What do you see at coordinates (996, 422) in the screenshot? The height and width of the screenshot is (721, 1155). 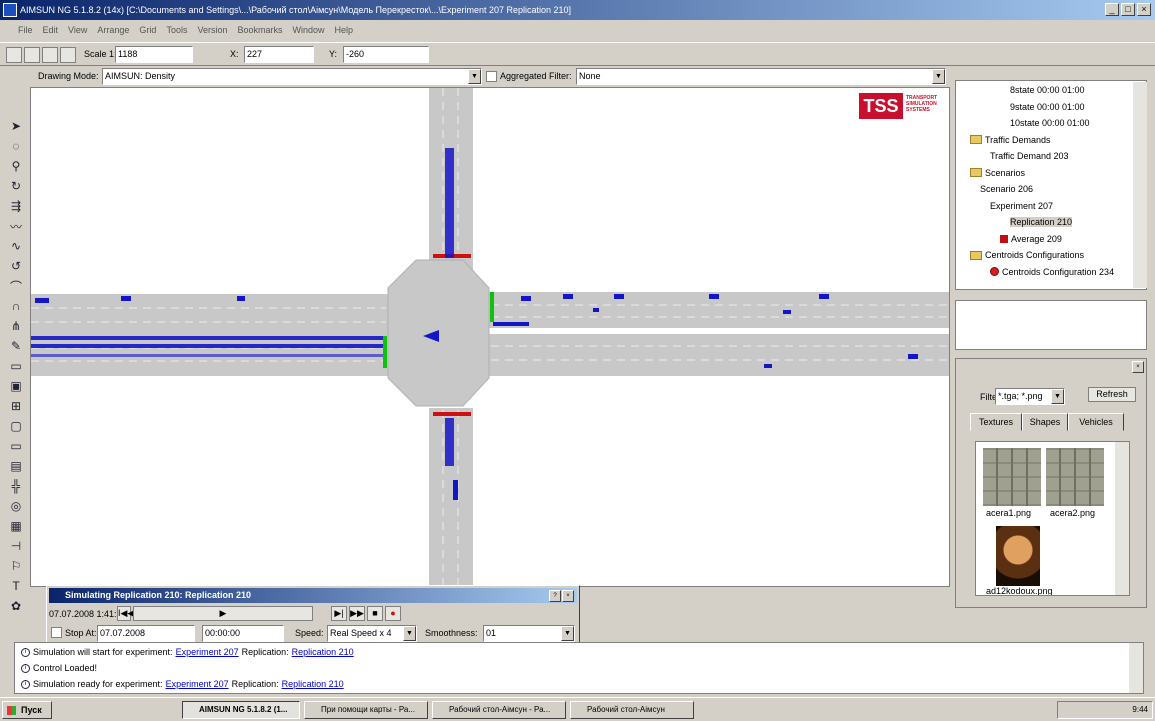 I see `tab-textures: Textures` at bounding box center [996, 422].